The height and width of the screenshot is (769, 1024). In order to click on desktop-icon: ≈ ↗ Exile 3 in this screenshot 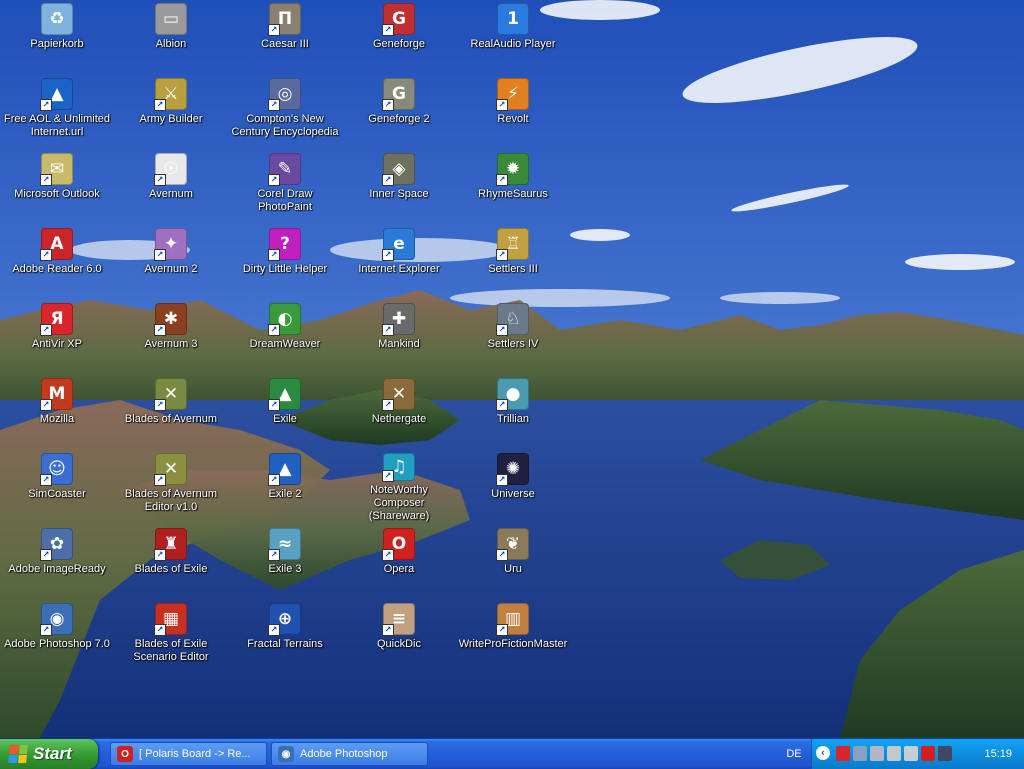, I will do `click(285, 563)`.